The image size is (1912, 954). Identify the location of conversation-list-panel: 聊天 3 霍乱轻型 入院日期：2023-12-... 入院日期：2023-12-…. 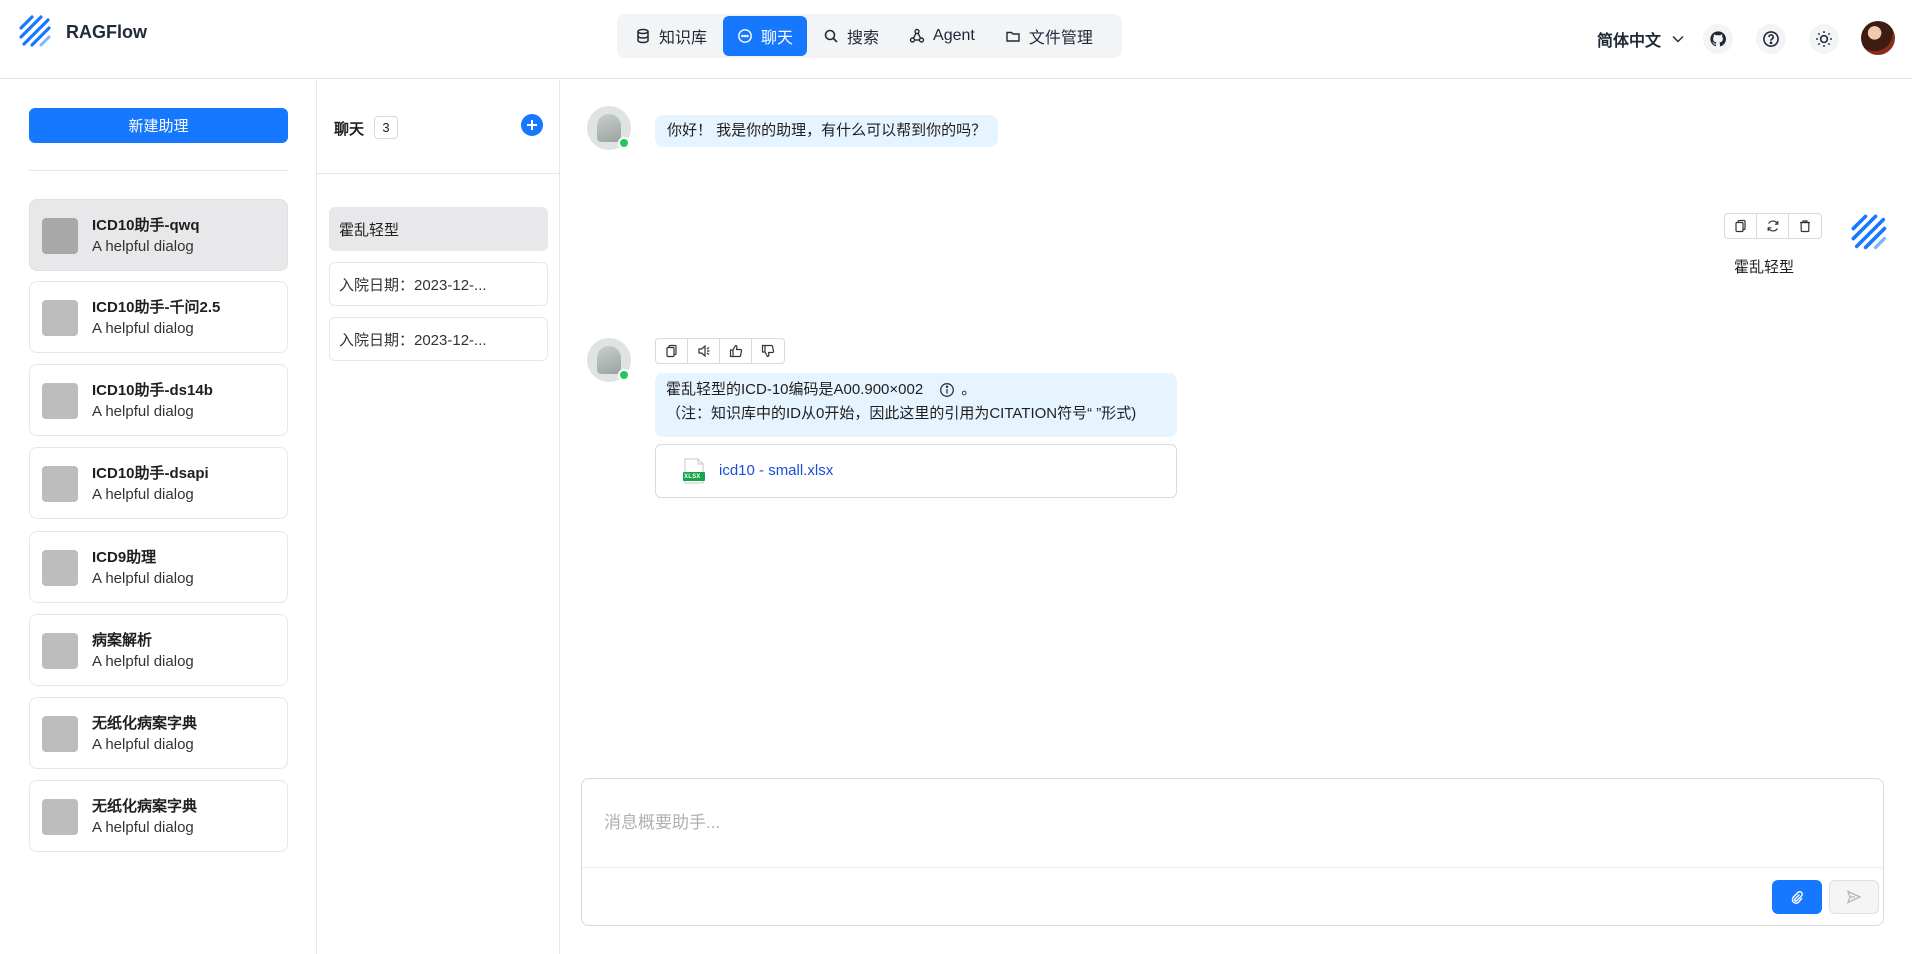
(438, 517).